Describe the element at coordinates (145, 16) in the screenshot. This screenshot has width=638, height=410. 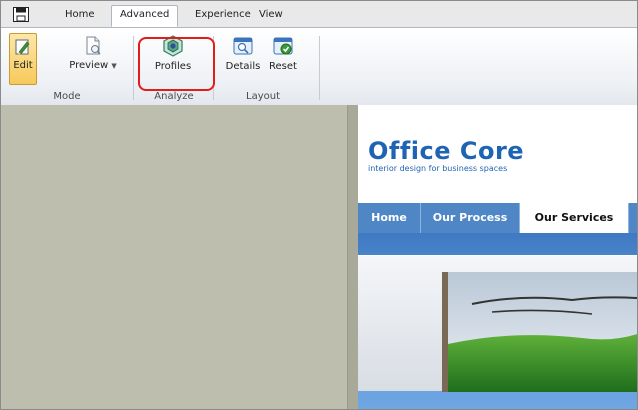
I see `tab-advanced: Advanced` at that location.